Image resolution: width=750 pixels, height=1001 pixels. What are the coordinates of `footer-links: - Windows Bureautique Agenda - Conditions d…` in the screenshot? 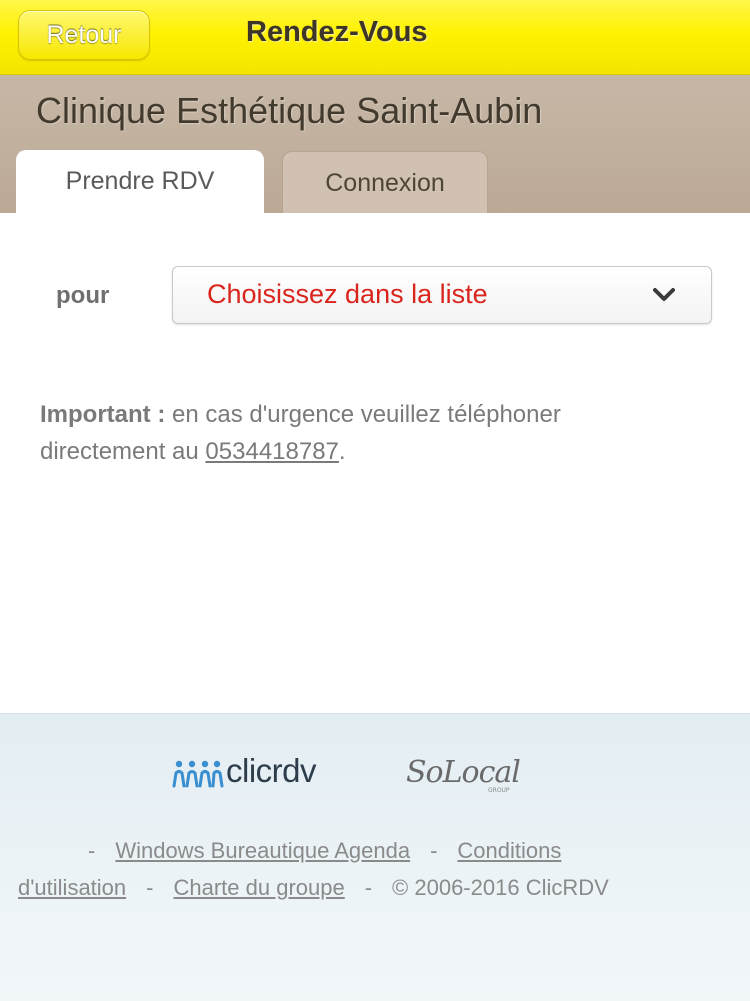 It's located at (378, 869).